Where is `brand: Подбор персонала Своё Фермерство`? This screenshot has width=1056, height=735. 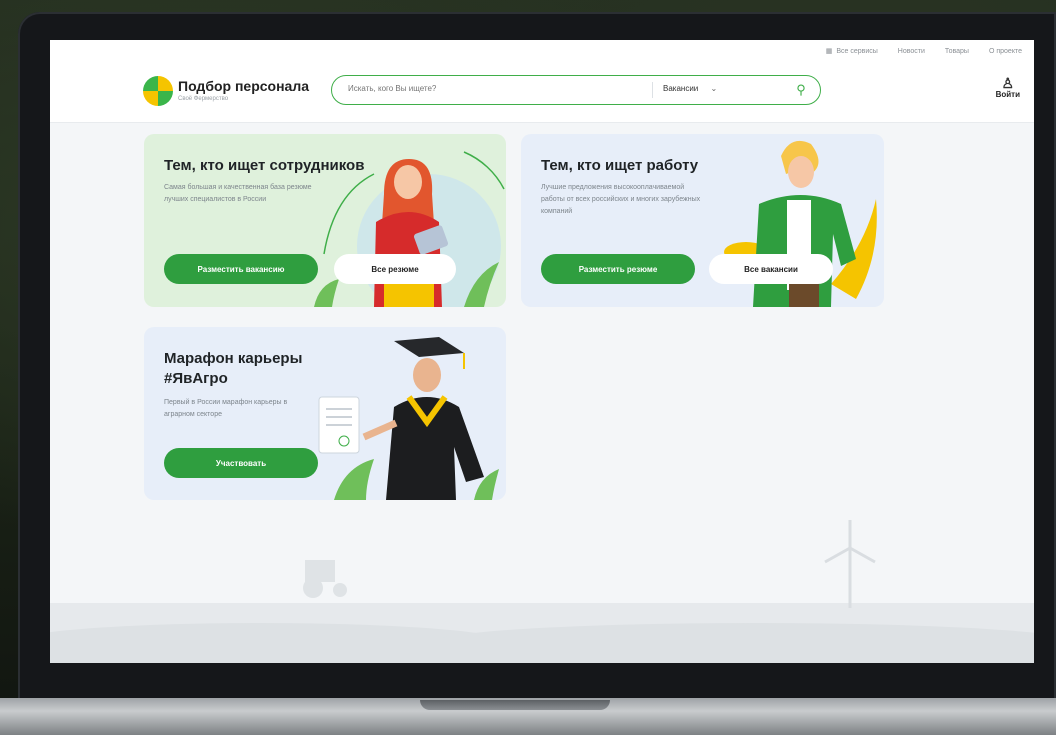 brand: Подбор персонала Своё Фермерство is located at coordinates (243, 90).